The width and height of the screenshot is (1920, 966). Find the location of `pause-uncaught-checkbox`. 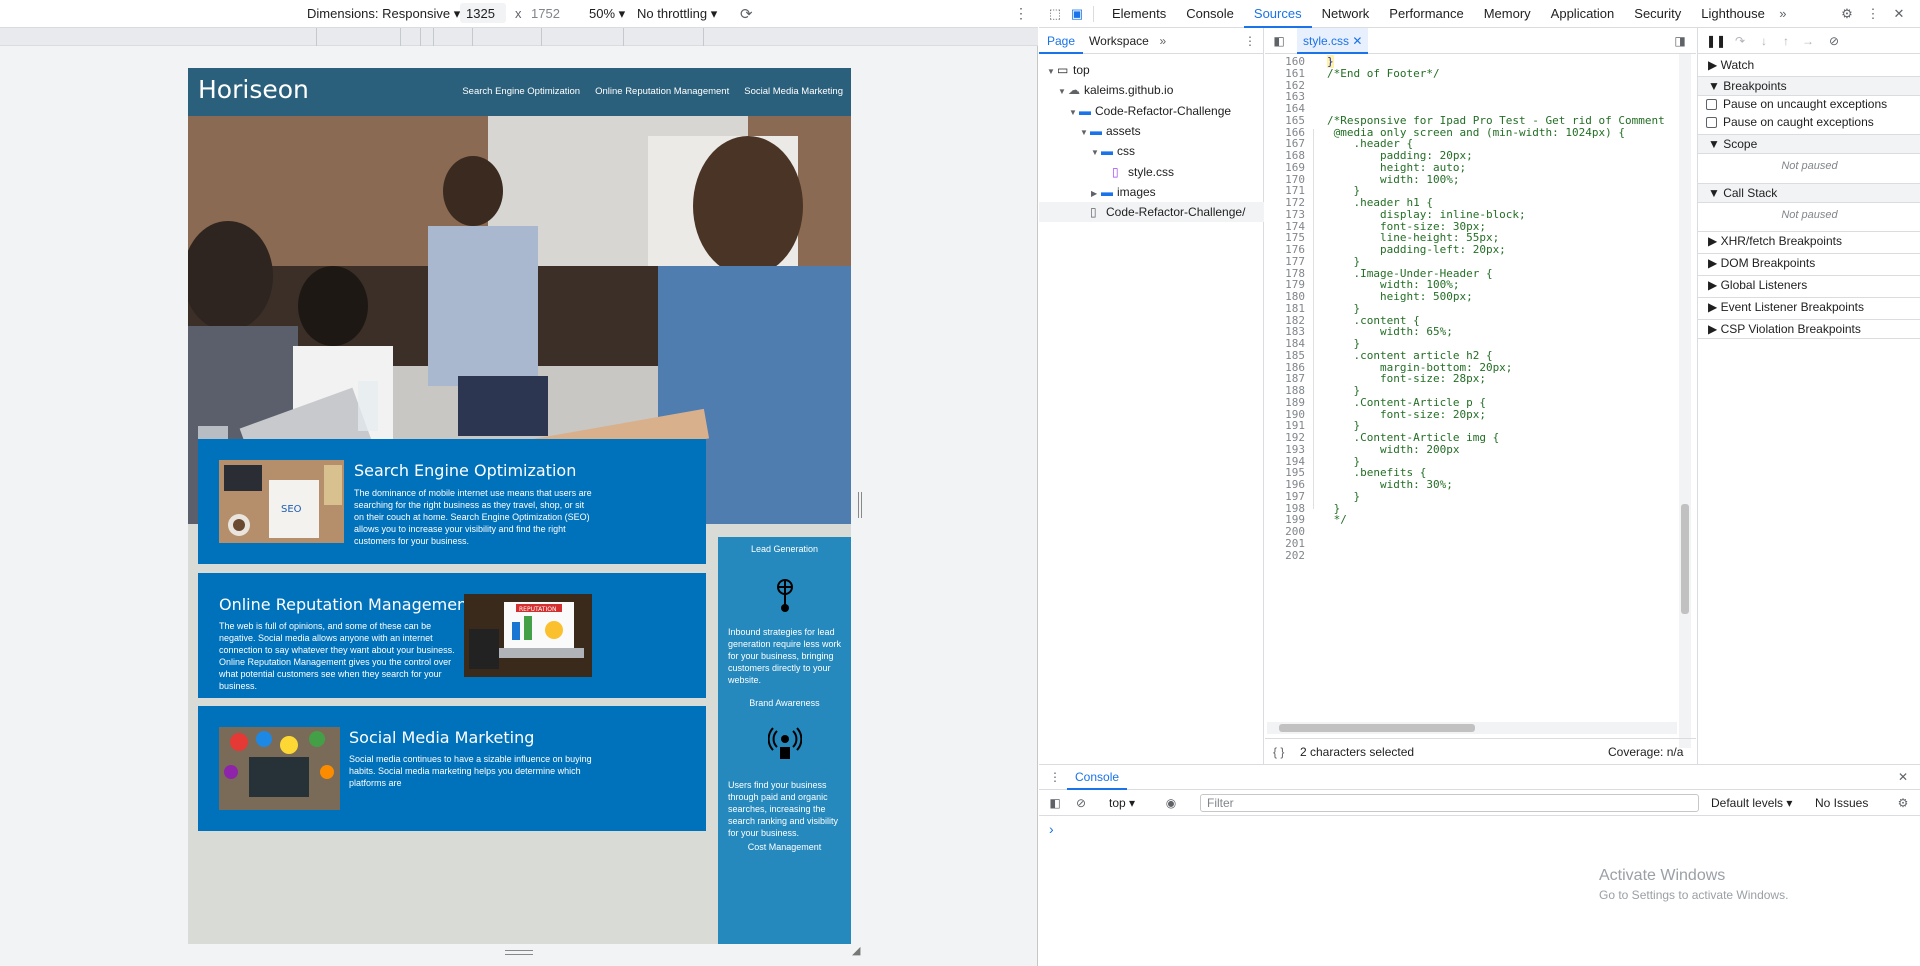

pause-uncaught-checkbox is located at coordinates (1711, 105).